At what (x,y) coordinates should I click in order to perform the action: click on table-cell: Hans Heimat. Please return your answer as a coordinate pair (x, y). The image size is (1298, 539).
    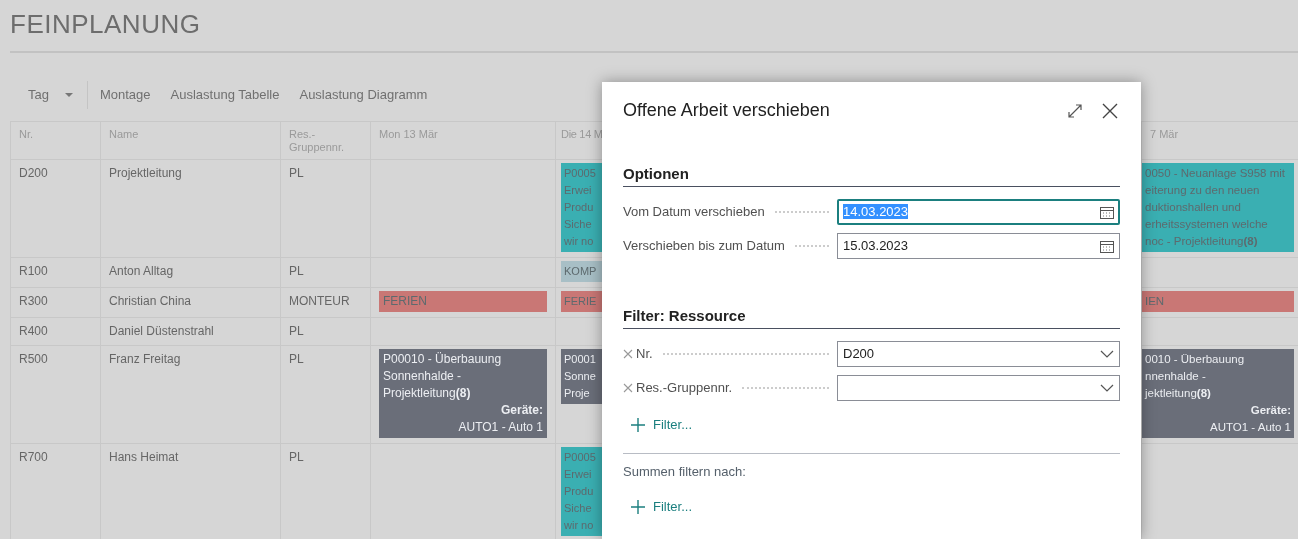
    Looking at the image, I should click on (191, 491).